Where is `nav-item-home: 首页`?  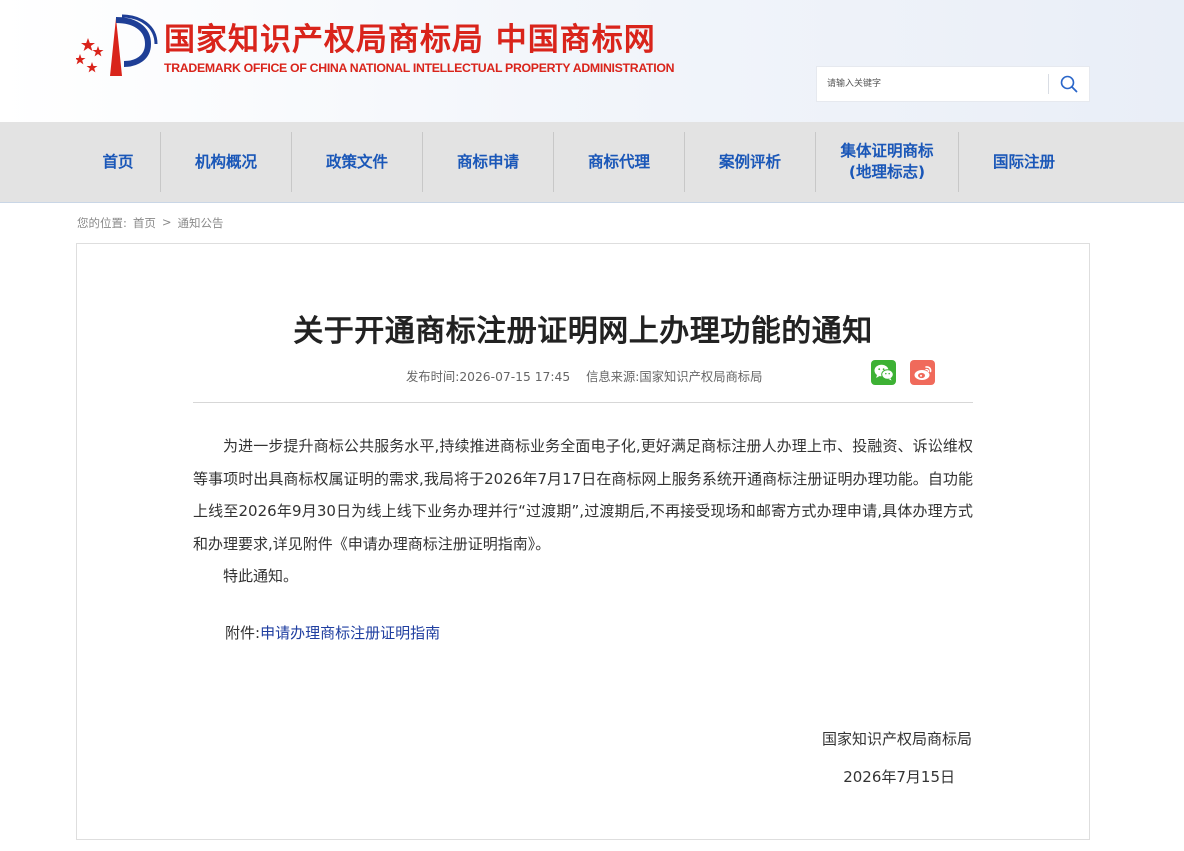 nav-item-home: 首页 is located at coordinates (118, 162).